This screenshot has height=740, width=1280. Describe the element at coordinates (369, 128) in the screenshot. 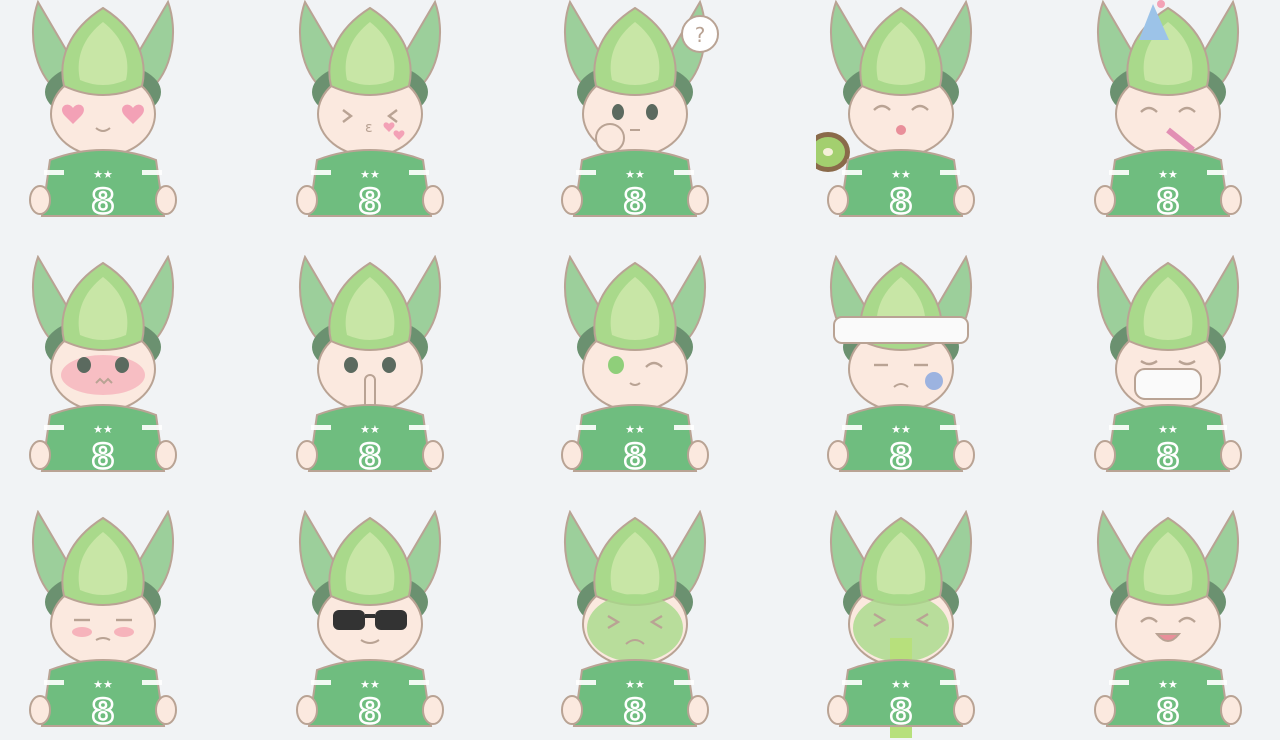

I see `svg-text: ɛ` at that location.